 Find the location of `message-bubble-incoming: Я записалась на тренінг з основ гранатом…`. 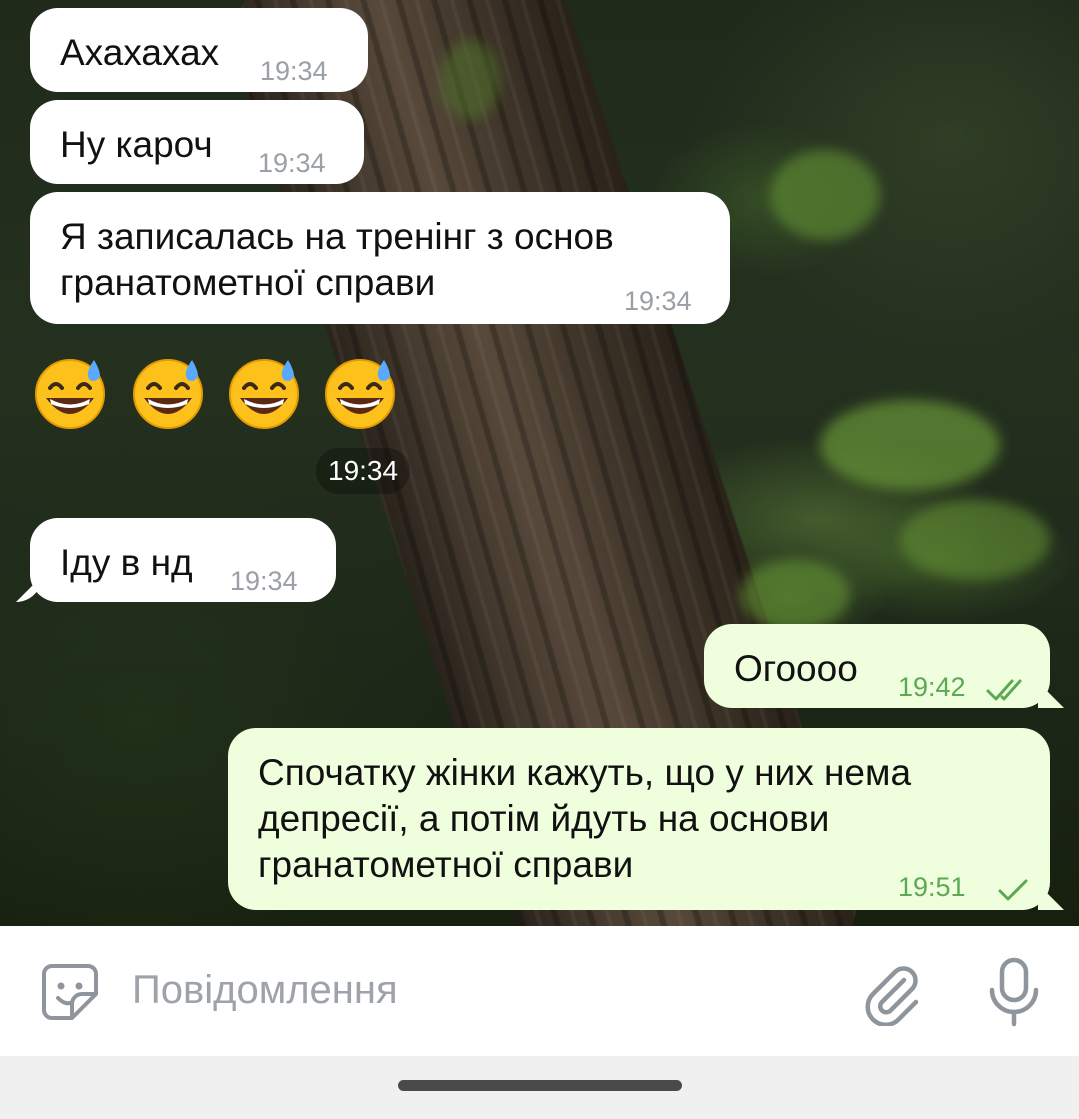

message-bubble-incoming: Я записалась на тренінг з основ гранатом… is located at coordinates (380, 258).